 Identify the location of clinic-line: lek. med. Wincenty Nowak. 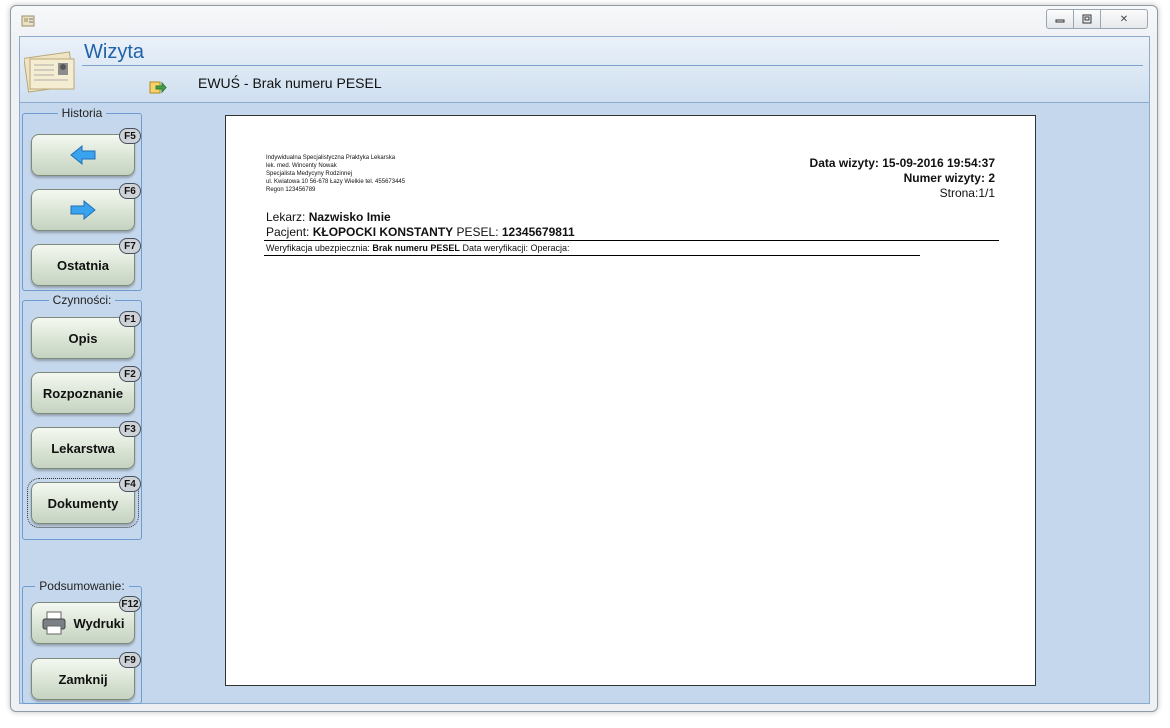
(301, 166).